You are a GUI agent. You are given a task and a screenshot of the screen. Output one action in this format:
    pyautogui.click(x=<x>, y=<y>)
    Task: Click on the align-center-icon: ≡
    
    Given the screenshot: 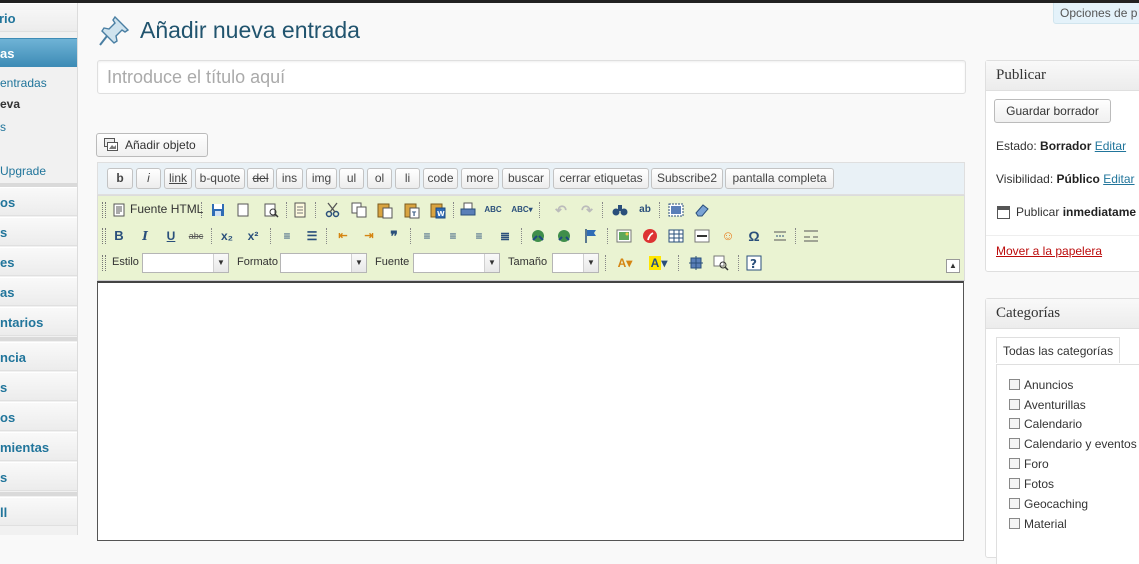 What is the action you would take?
    pyautogui.click(x=453, y=236)
    